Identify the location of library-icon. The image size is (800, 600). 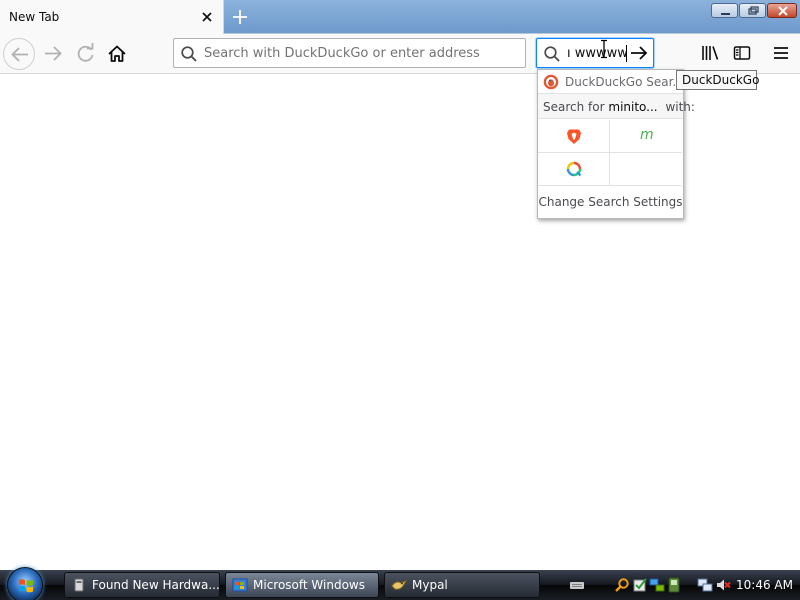
(710, 53).